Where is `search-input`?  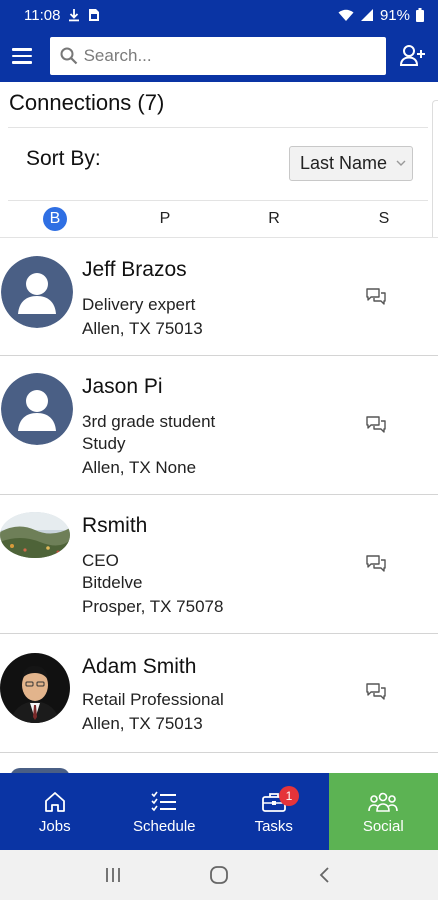
search-input is located at coordinates (228, 56).